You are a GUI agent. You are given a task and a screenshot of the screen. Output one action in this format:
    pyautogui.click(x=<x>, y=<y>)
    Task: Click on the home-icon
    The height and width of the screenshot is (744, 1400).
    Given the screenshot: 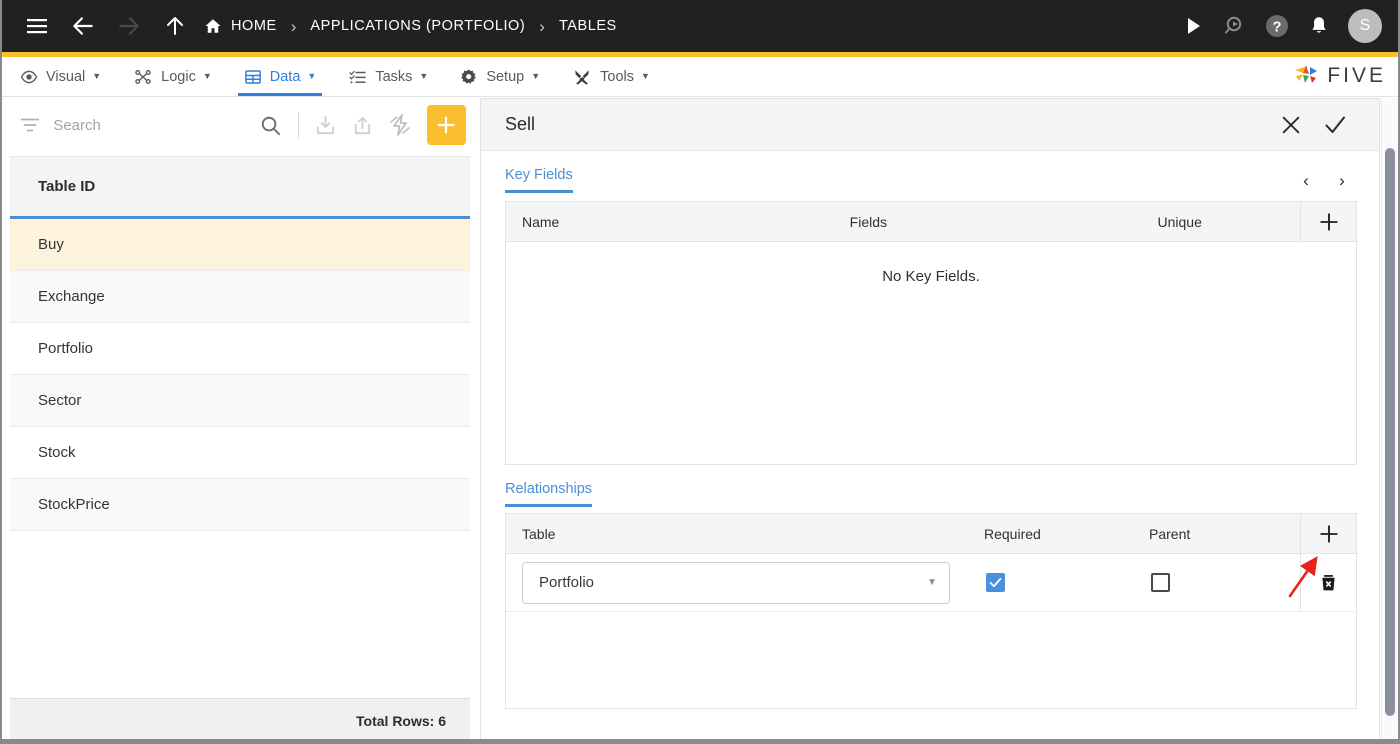 What is the action you would take?
    pyautogui.click(x=213, y=26)
    